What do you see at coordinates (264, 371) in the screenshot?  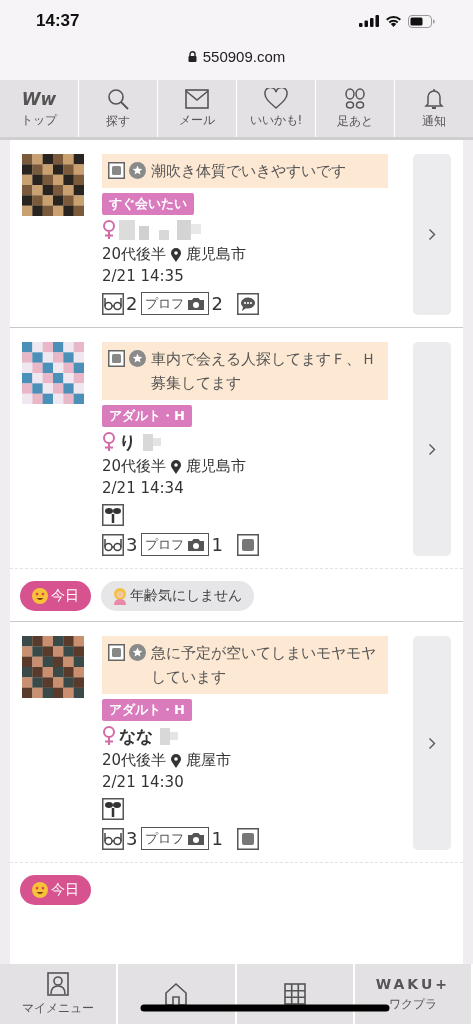 I see `message-text: 車内で会える人探してますＦ、Ｈ募集してます` at bounding box center [264, 371].